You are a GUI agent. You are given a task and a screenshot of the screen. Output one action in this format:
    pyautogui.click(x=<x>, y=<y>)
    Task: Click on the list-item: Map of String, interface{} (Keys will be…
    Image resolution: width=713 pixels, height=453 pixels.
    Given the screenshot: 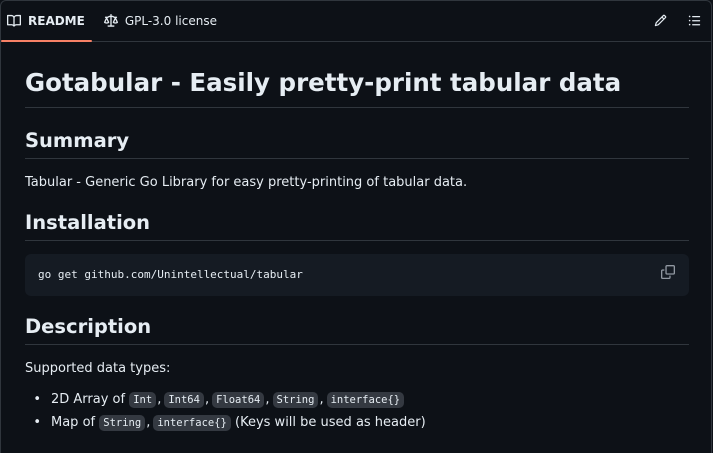 What is the action you would take?
    pyautogui.click(x=225, y=422)
    